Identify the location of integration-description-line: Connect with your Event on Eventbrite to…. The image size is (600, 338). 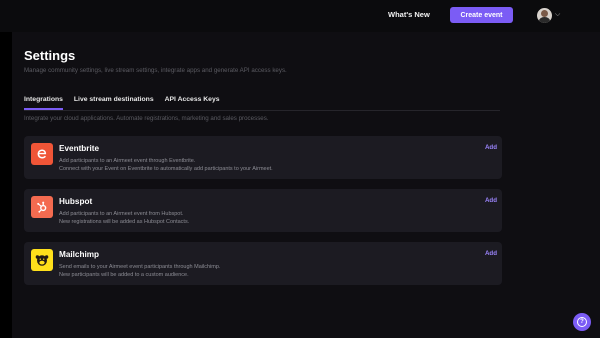
(166, 169).